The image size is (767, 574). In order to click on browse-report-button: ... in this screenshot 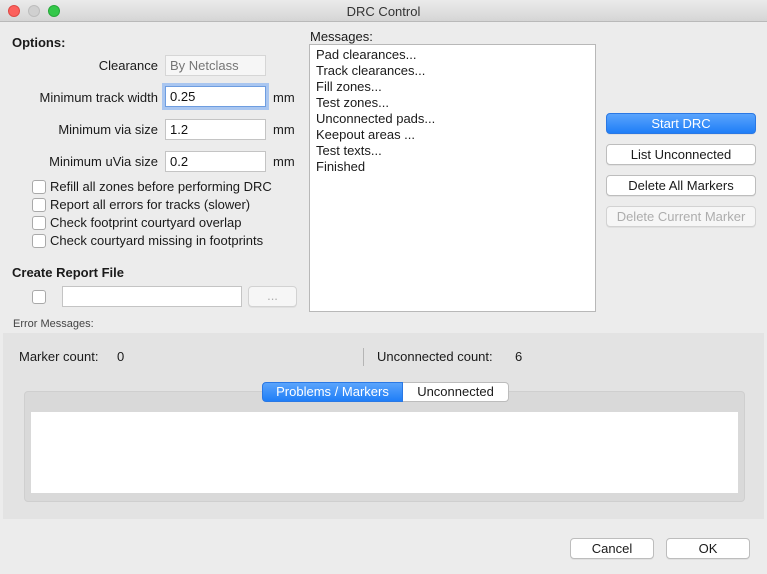, I will do `click(272, 296)`.